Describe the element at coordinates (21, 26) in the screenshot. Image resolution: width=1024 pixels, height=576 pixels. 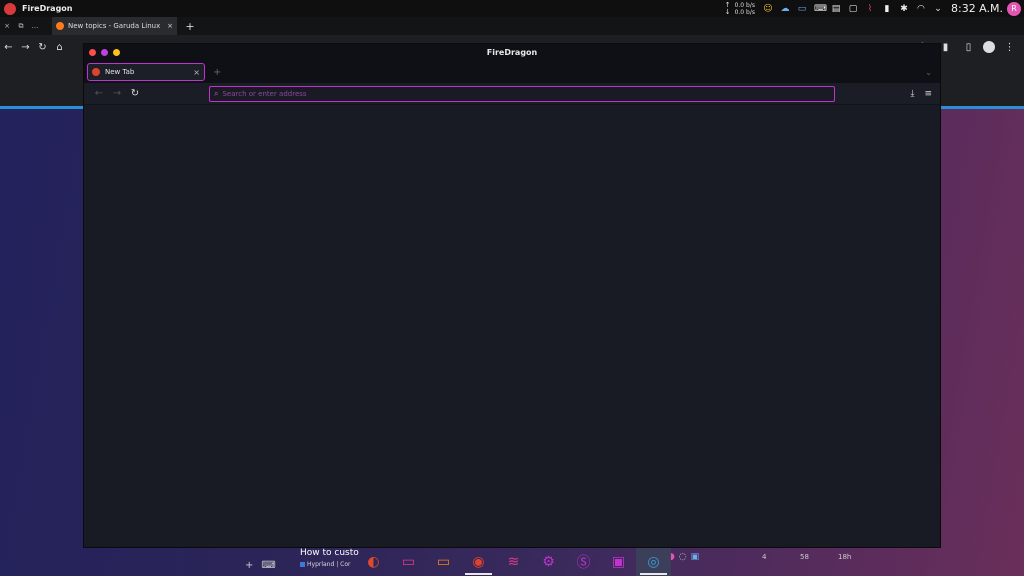
I see `window-icon: ⧉` at that location.